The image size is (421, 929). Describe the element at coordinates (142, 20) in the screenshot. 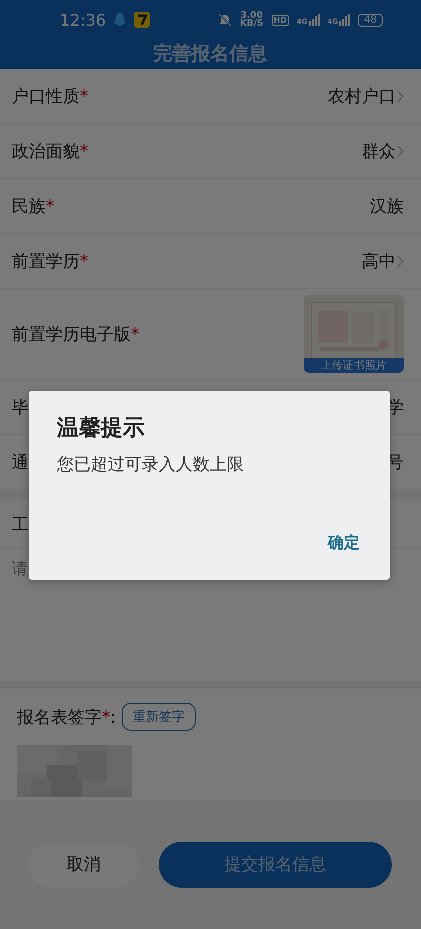

I see `app-icon` at that location.